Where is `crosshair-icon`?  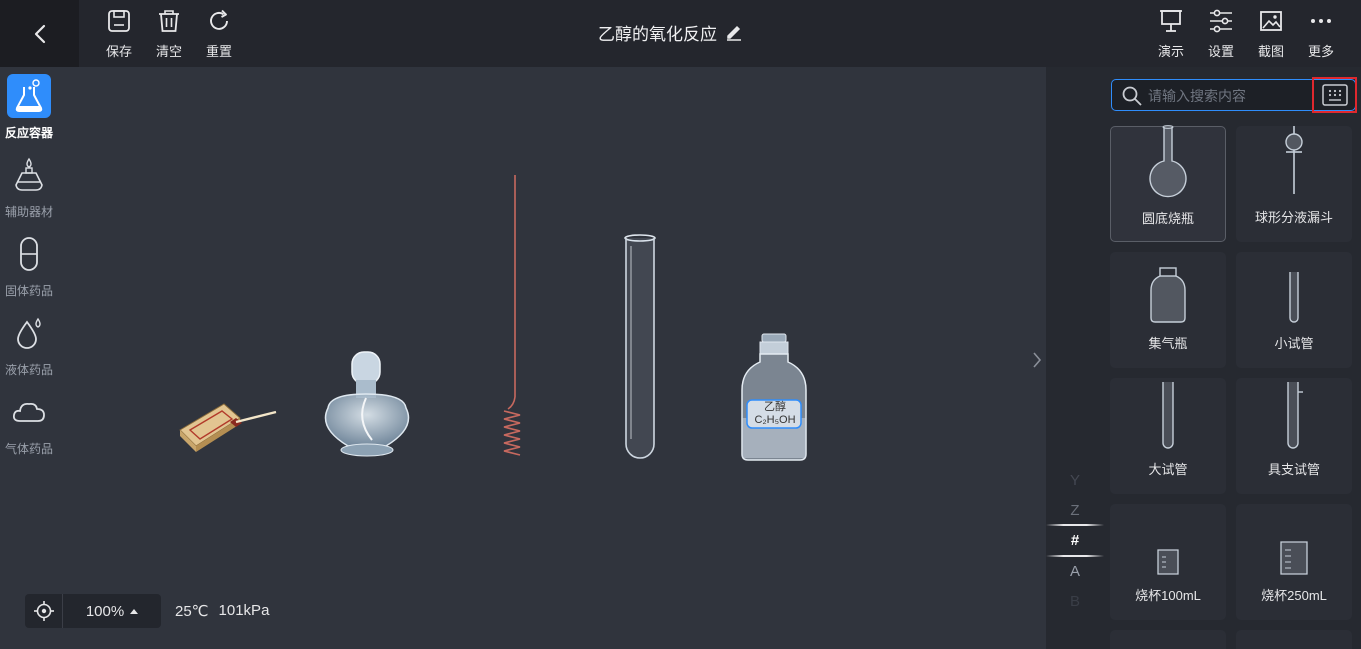 crosshair-icon is located at coordinates (43, 611).